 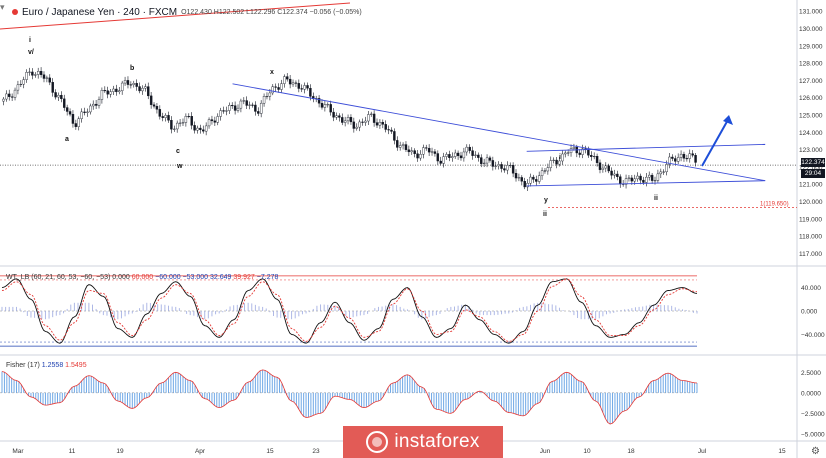 I want to click on wt2-line, so click(x=349, y=310).